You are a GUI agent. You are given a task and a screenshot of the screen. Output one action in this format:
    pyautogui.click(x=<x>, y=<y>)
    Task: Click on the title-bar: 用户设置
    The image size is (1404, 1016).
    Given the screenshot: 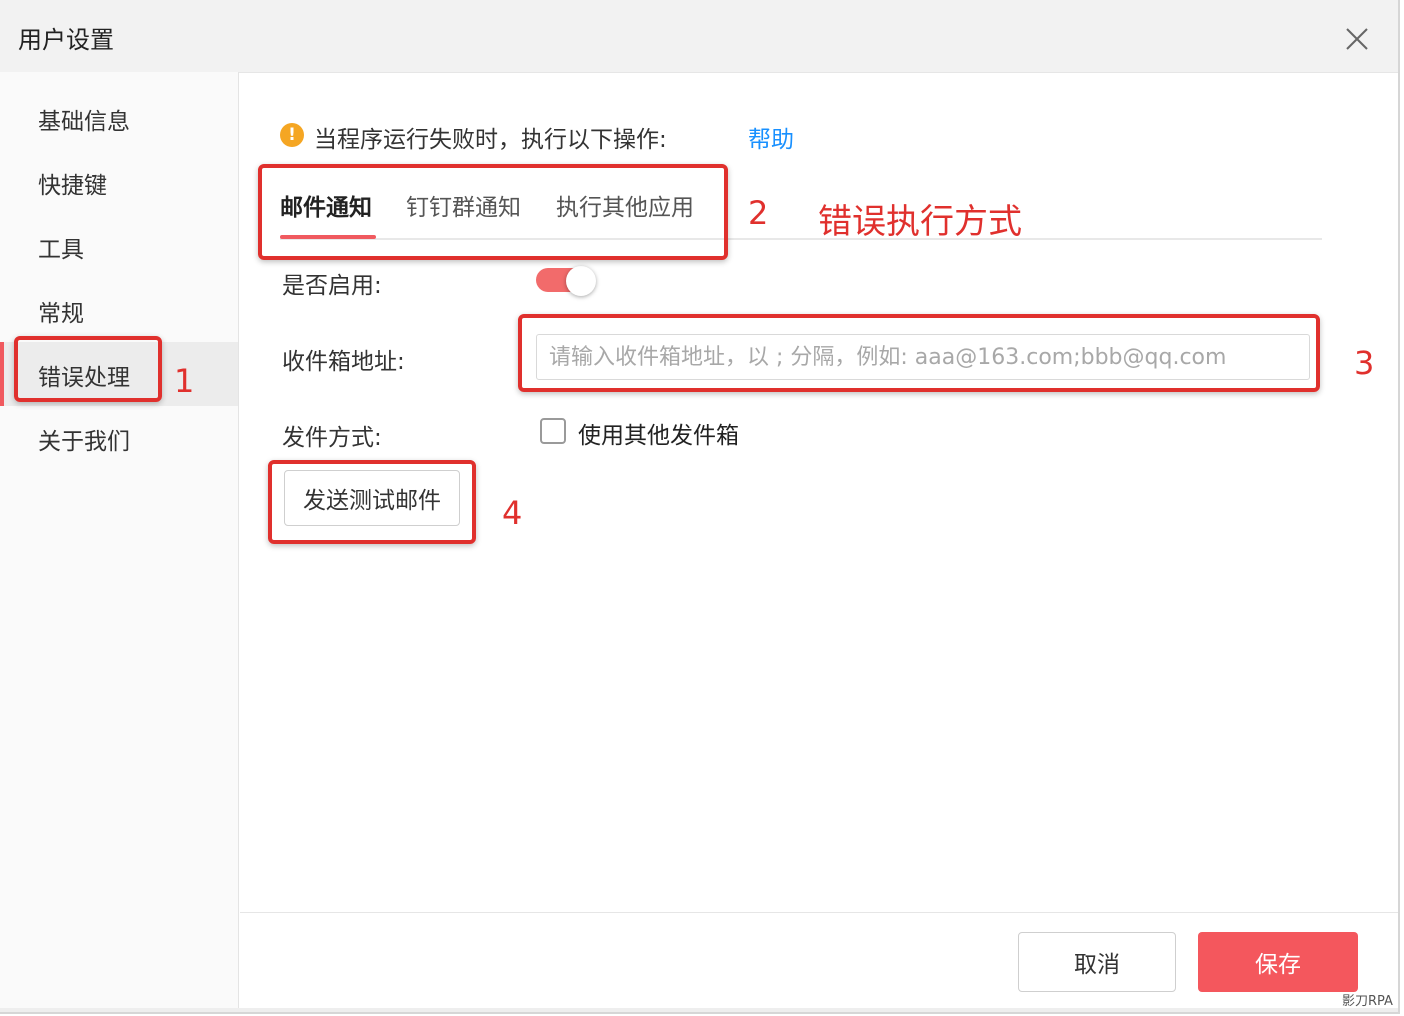 What is the action you would take?
    pyautogui.click(x=699, y=36)
    